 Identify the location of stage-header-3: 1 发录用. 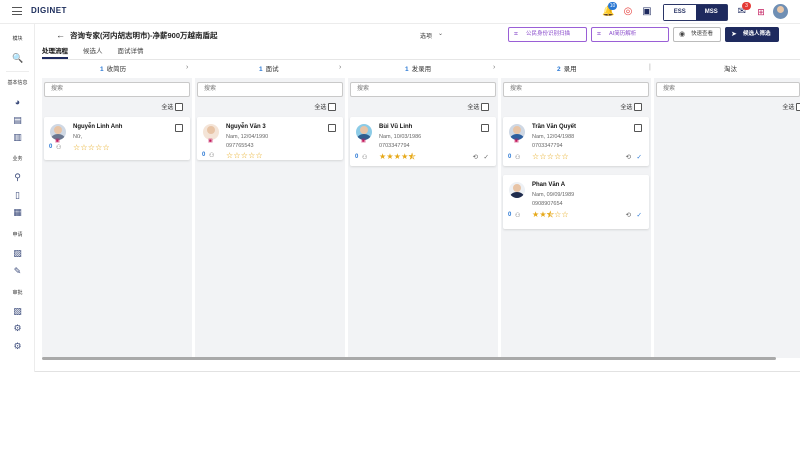
(418, 70).